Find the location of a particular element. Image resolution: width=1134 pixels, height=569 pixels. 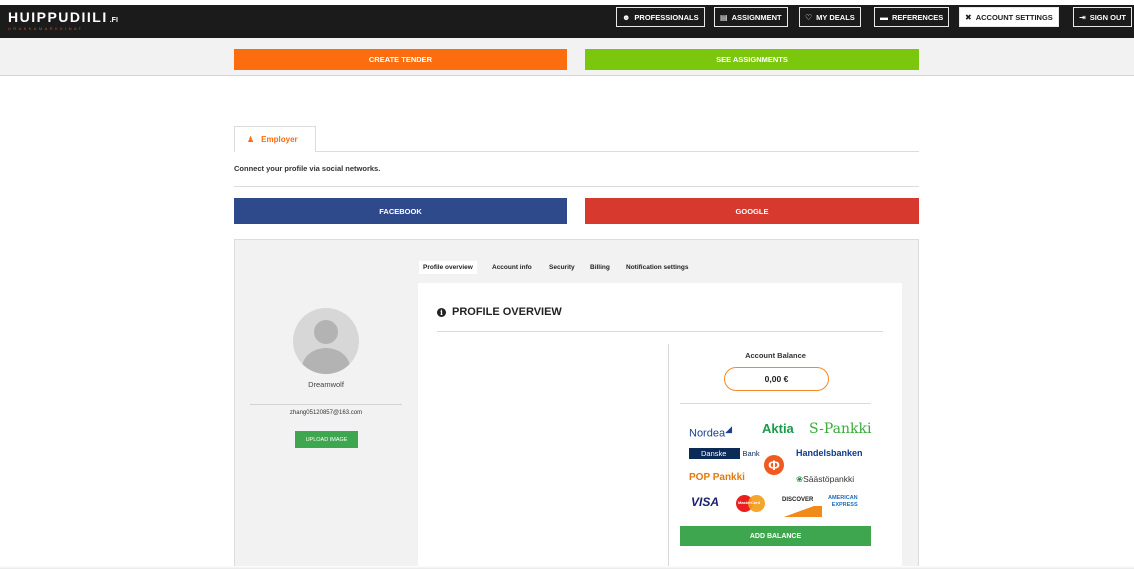

page-title-text: PROFILE OVERVIEW is located at coordinates (507, 312).